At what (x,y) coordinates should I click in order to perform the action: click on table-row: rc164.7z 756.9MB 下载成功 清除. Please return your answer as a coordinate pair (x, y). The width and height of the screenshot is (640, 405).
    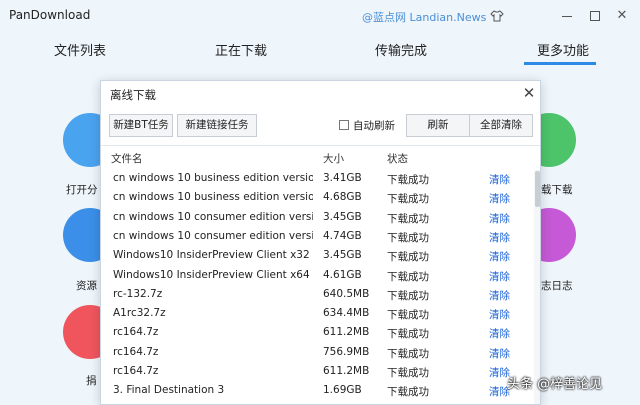
    Looking at the image, I should click on (317, 353).